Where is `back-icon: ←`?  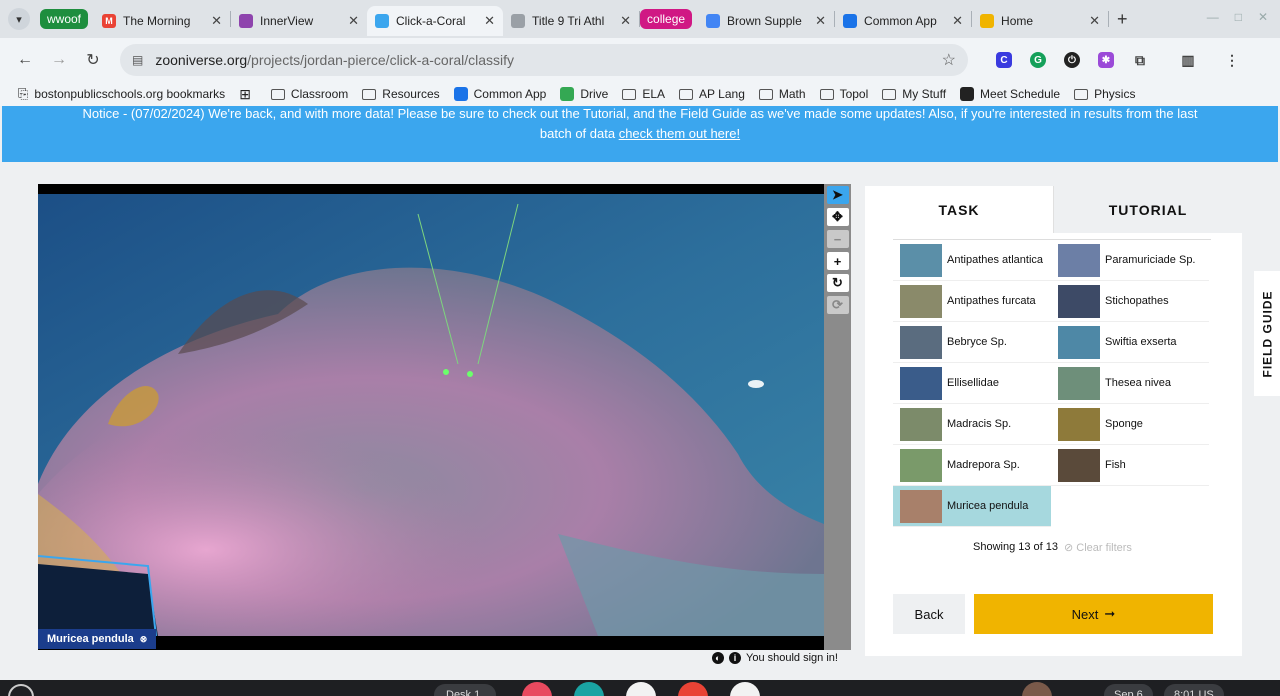 back-icon: ← is located at coordinates (25, 60).